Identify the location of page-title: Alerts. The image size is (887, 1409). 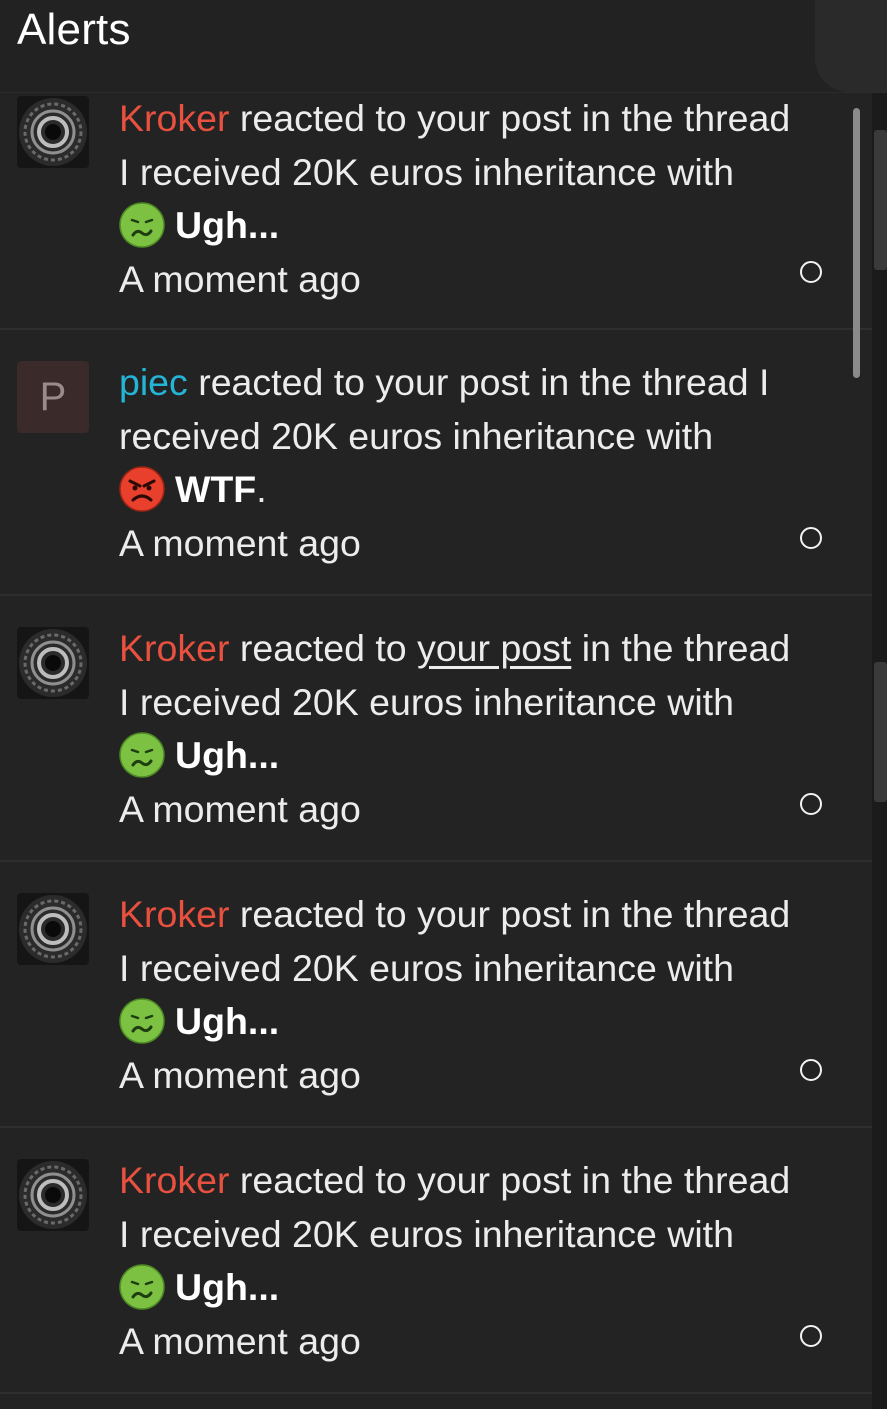
(74, 29).